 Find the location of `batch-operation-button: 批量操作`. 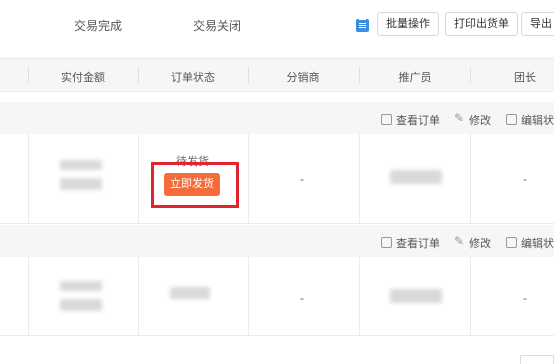

batch-operation-button: 批量操作 is located at coordinates (408, 24).